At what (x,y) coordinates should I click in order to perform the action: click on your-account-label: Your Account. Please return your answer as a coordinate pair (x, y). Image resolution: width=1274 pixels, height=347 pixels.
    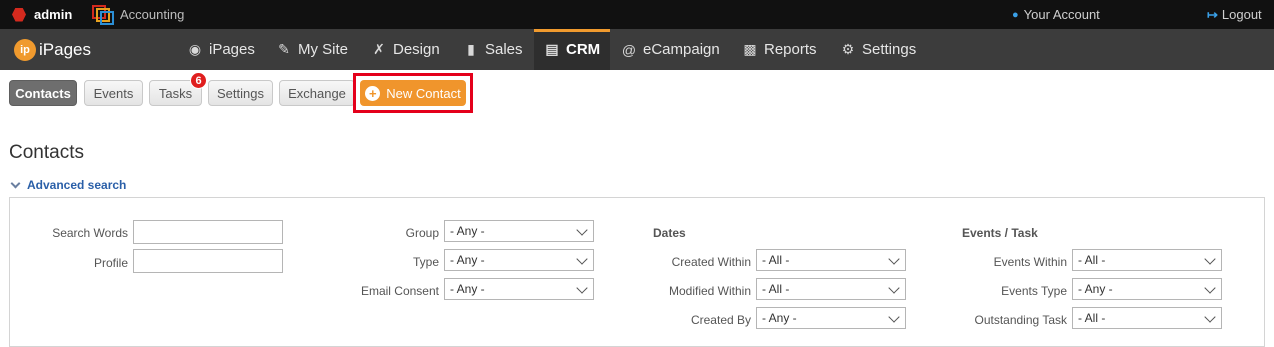
    Looking at the image, I should click on (1061, 14).